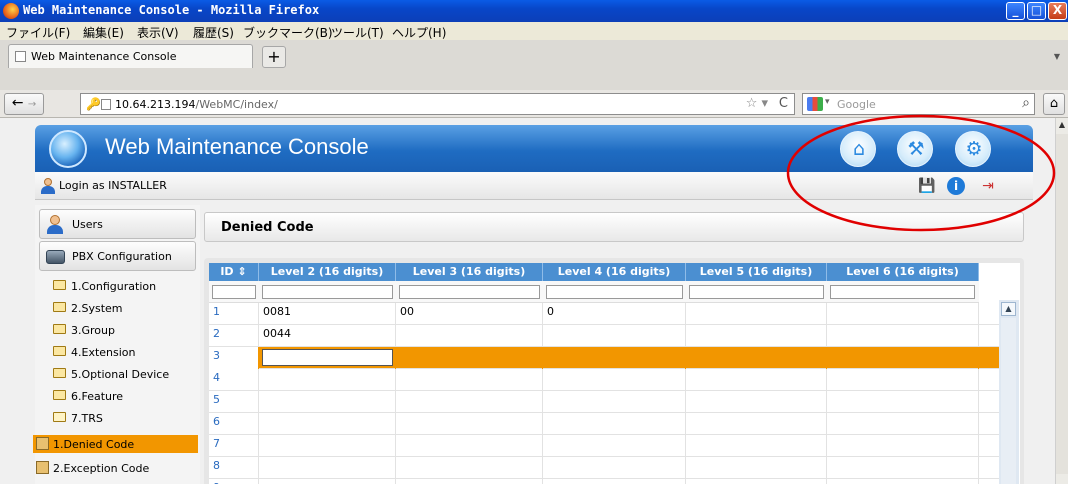 Image resolution: width=1068 pixels, height=484 pixels. Describe the element at coordinates (469, 292) in the screenshot. I see `filter-input-level3` at that location.